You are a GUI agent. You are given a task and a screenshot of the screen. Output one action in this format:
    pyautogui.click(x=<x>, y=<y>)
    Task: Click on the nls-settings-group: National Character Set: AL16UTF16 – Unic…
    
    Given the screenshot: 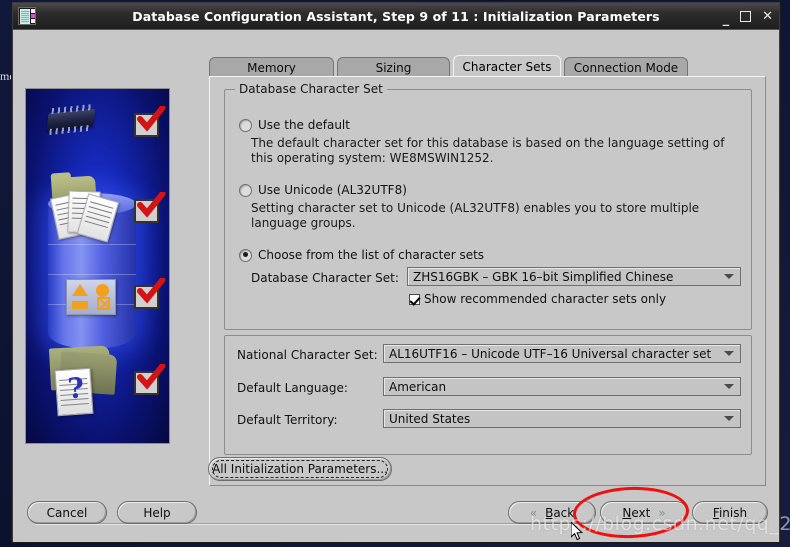 What is the action you would take?
    pyautogui.click(x=488, y=395)
    